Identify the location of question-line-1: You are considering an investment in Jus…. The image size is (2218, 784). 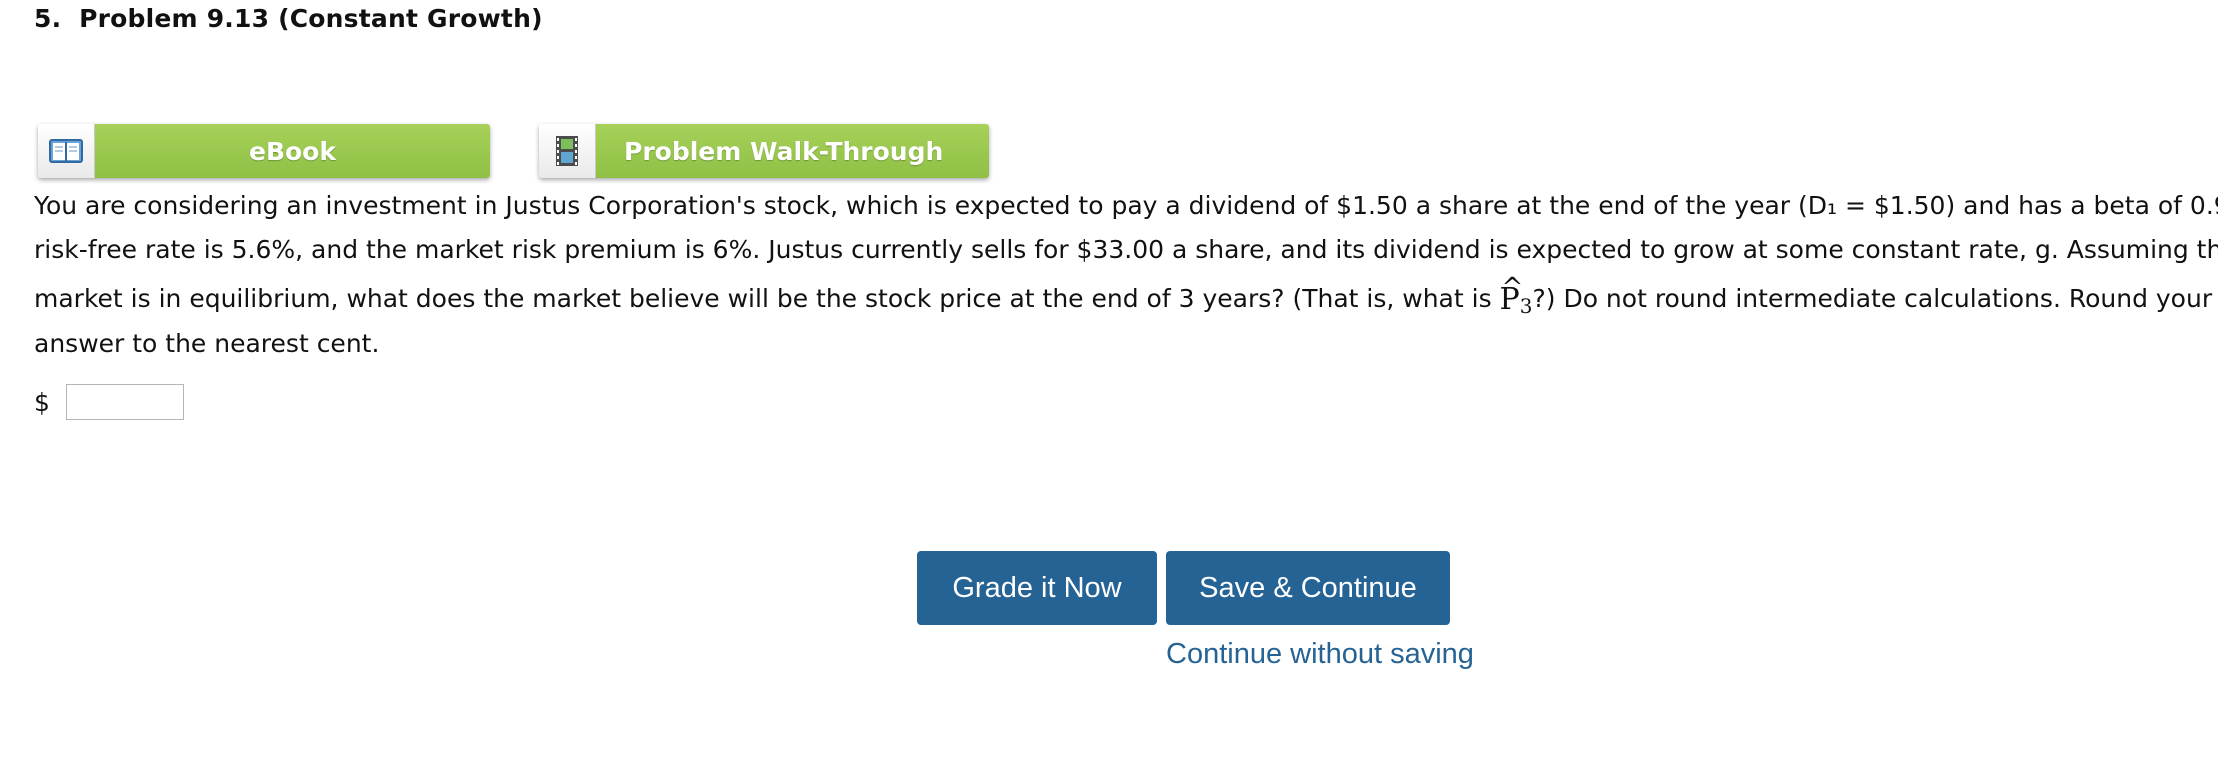
(1126, 205).